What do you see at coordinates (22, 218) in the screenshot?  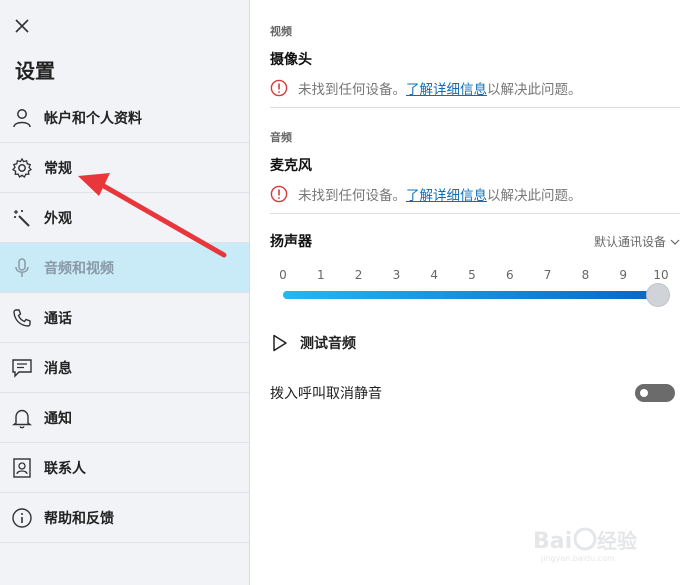 I see `magic-wand-icon` at bounding box center [22, 218].